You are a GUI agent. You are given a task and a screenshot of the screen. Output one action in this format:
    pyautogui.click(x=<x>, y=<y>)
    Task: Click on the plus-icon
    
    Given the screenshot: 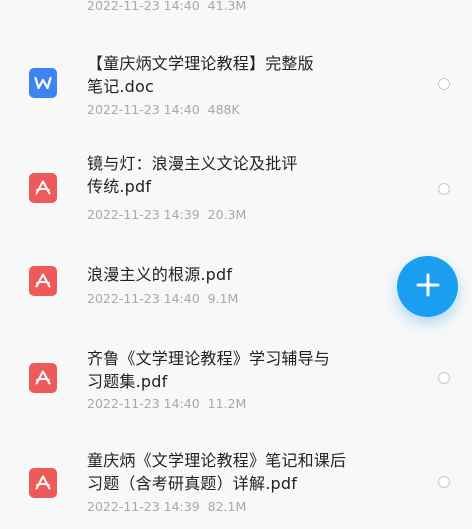 What is the action you would take?
    pyautogui.click(x=428, y=287)
    